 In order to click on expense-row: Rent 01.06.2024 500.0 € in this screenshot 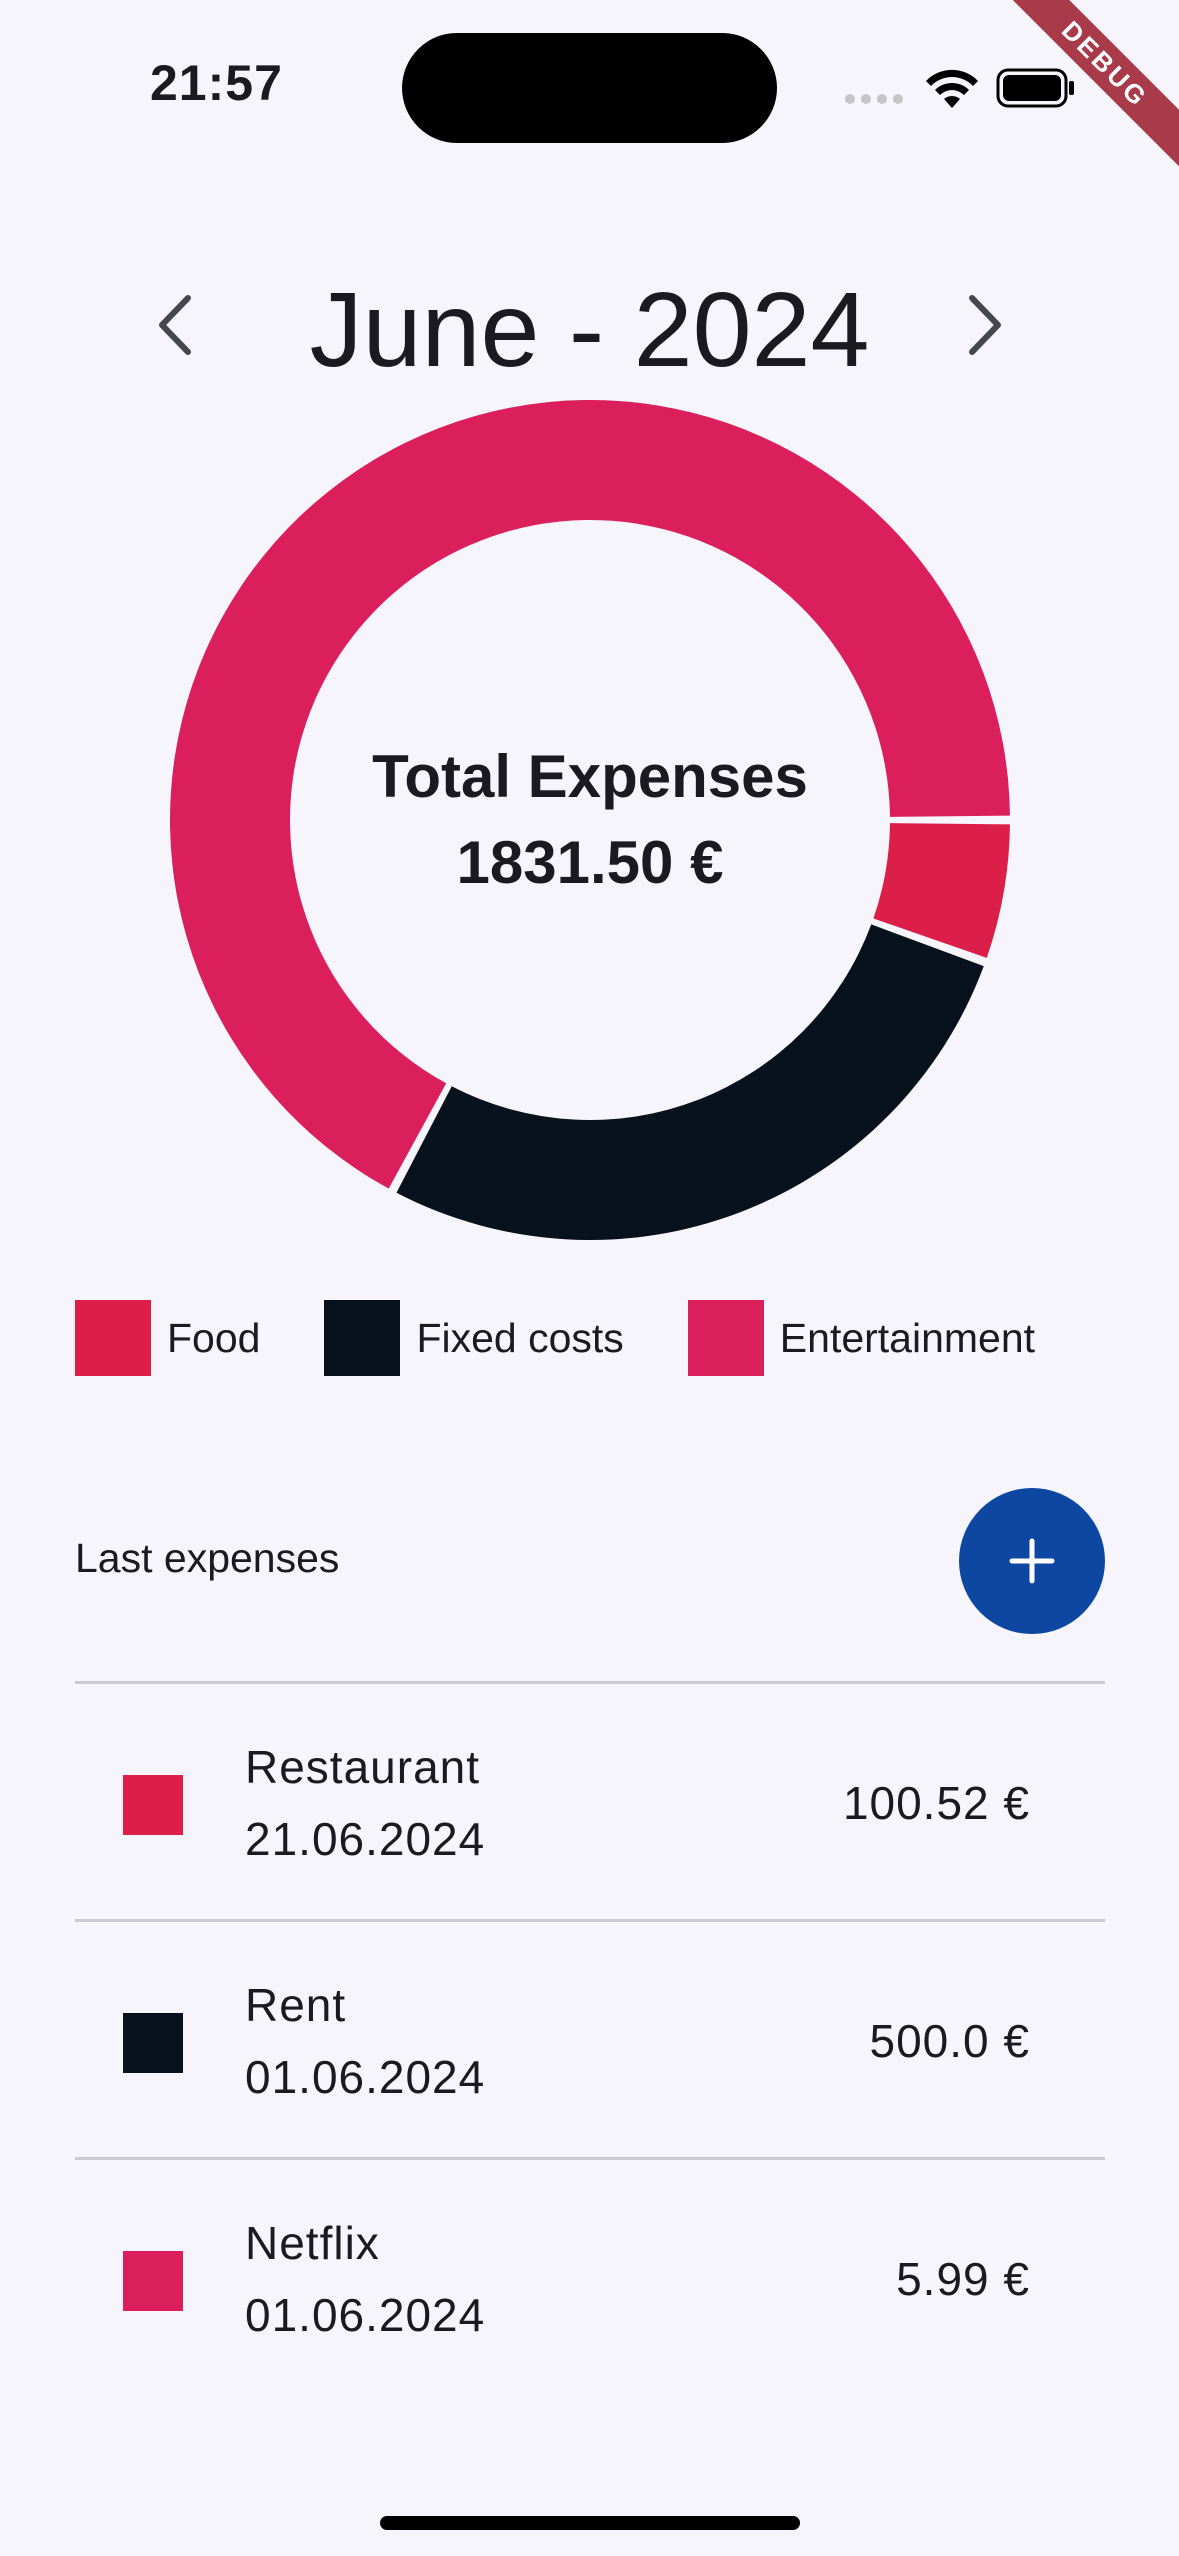, I will do `click(590, 2038)`.